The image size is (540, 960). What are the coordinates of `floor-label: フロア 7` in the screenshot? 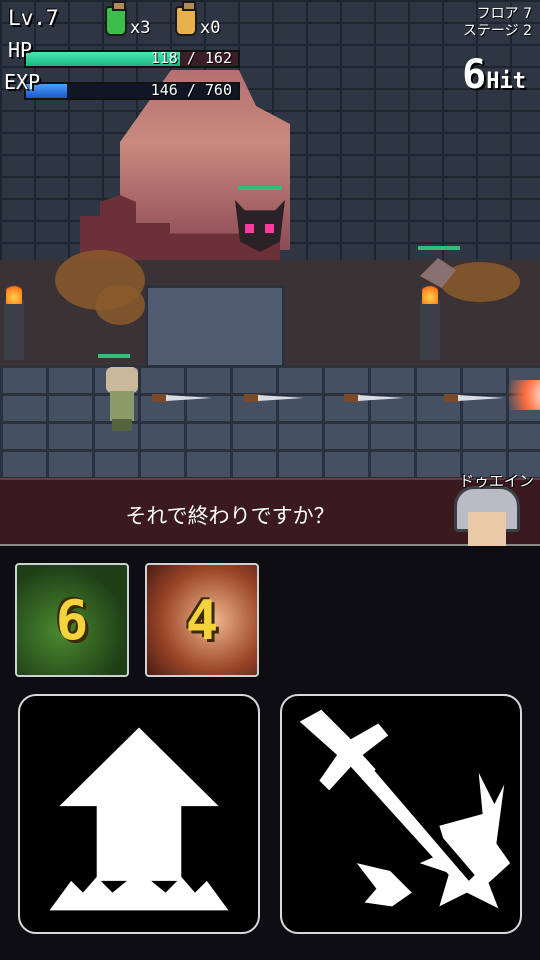 It's located at (504, 14).